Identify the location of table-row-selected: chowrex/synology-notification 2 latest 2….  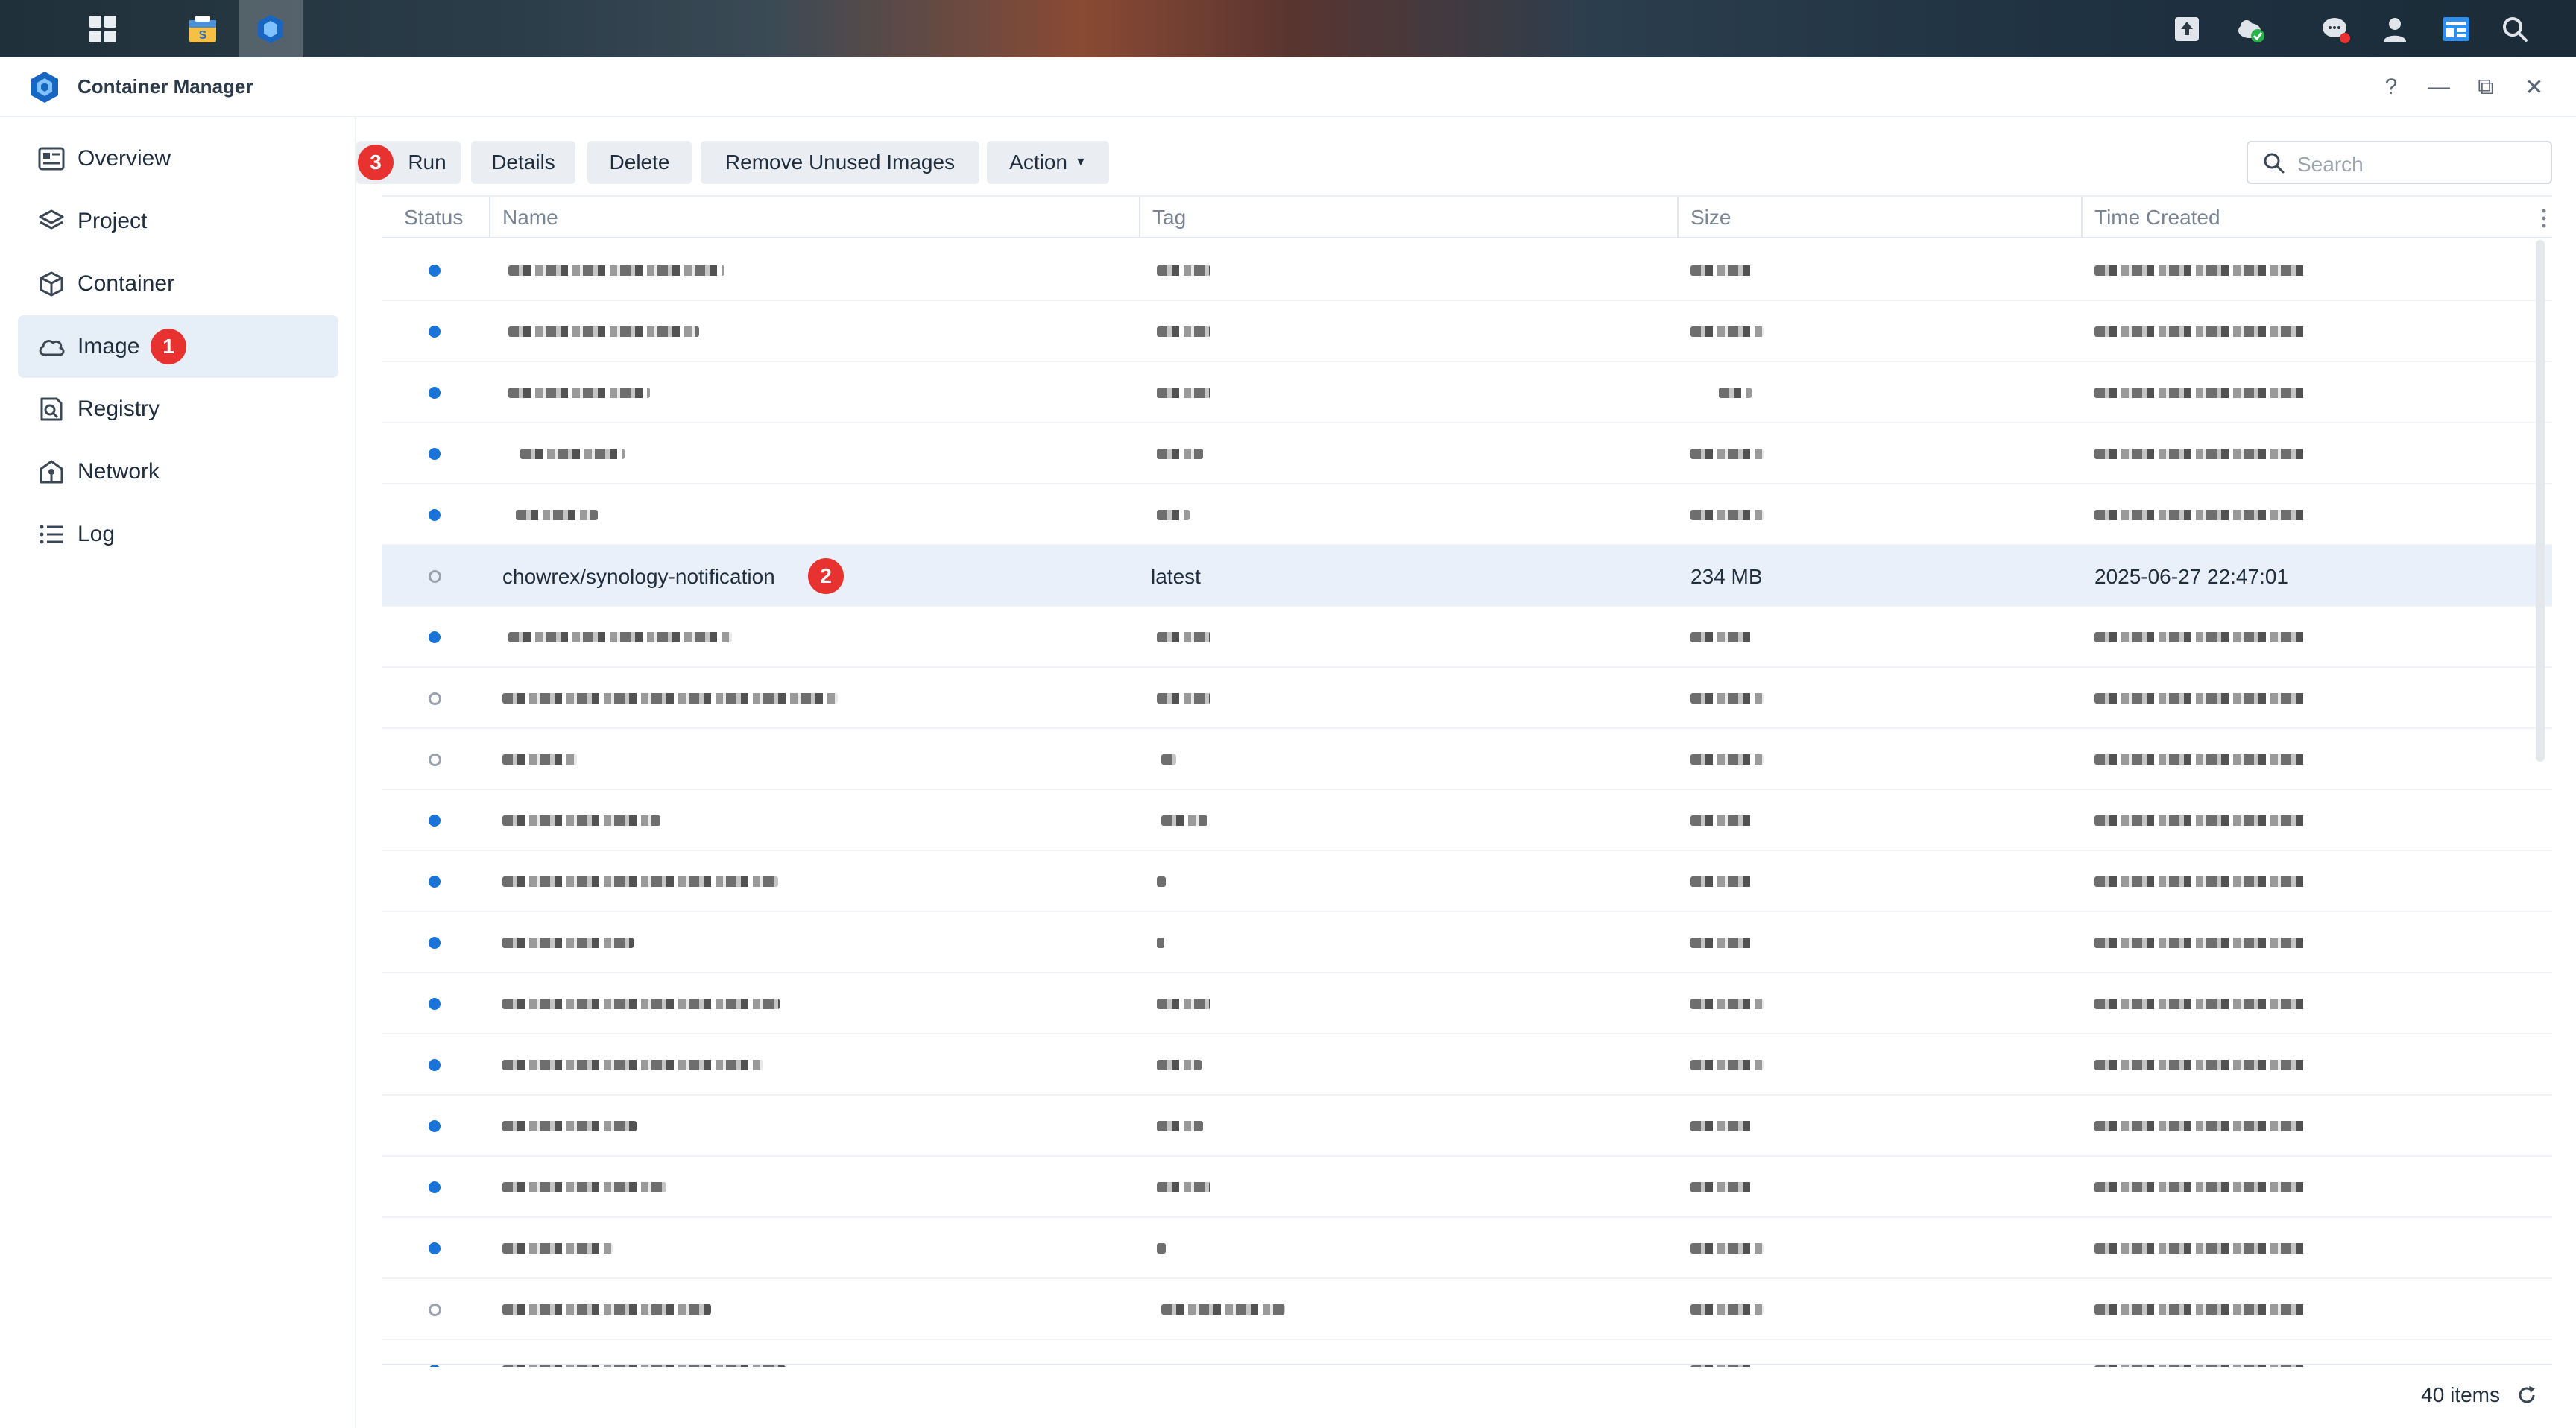
(1467, 576).